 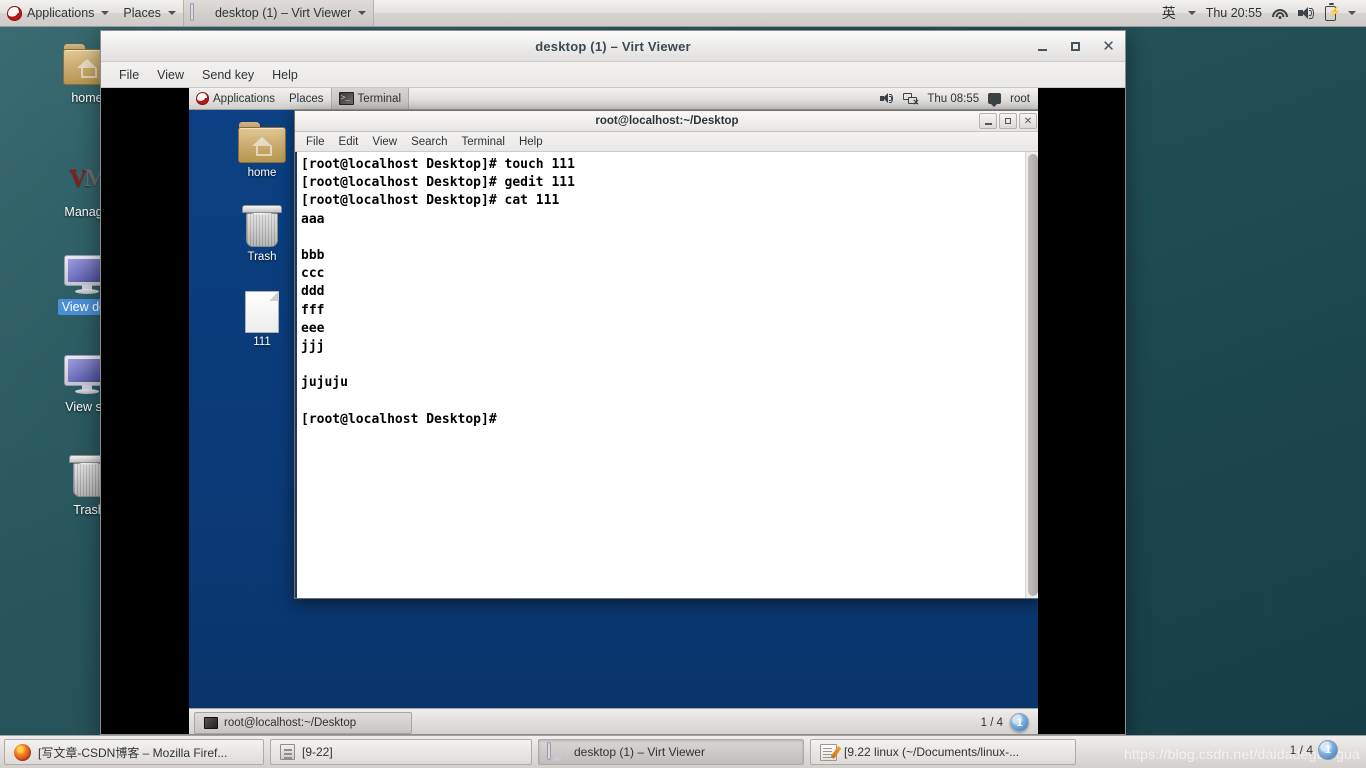 I want to click on terminal-menu-file: File, so click(x=315, y=142).